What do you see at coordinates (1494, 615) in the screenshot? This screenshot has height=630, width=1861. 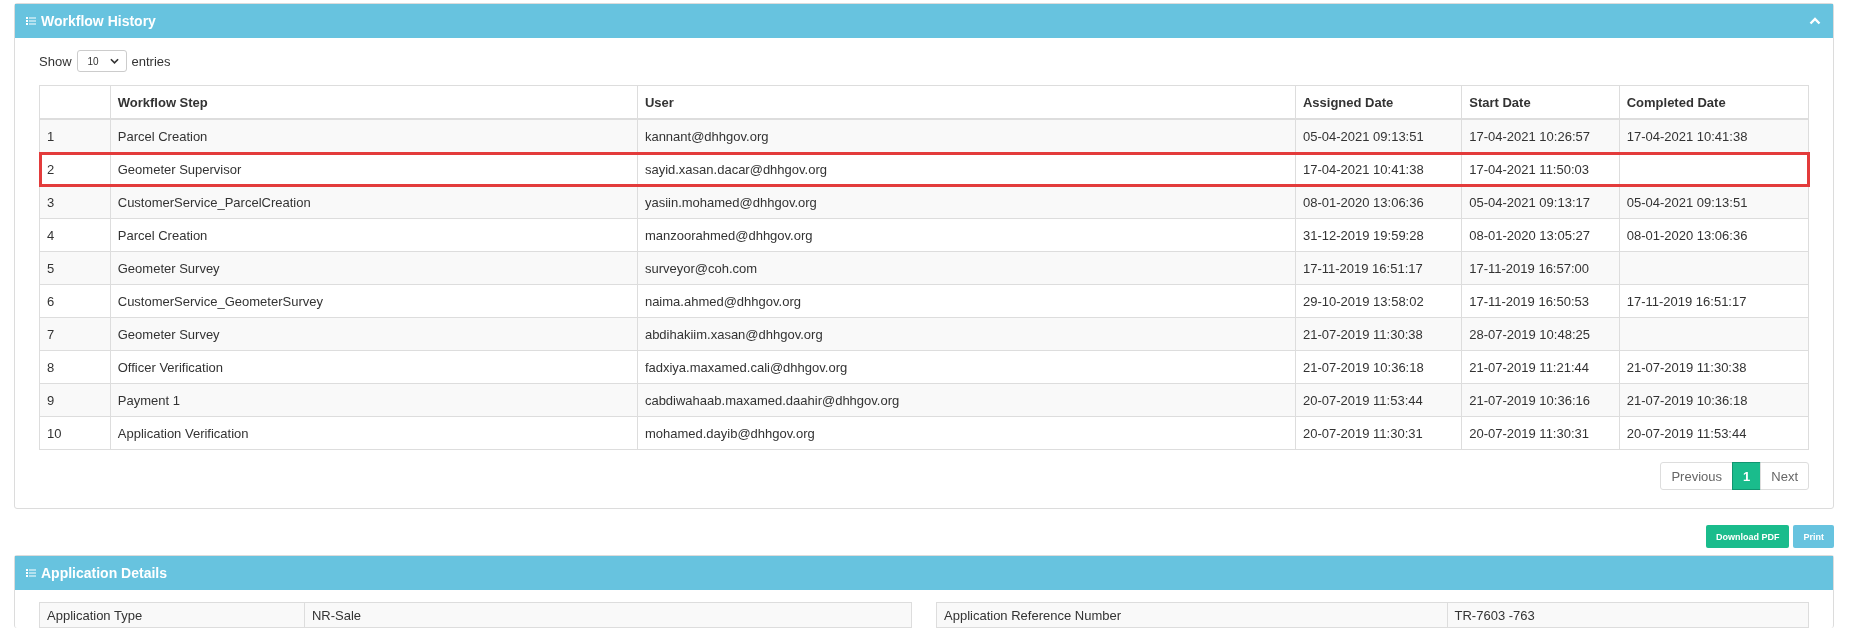 I see `field-value: TR-7603 -763` at bounding box center [1494, 615].